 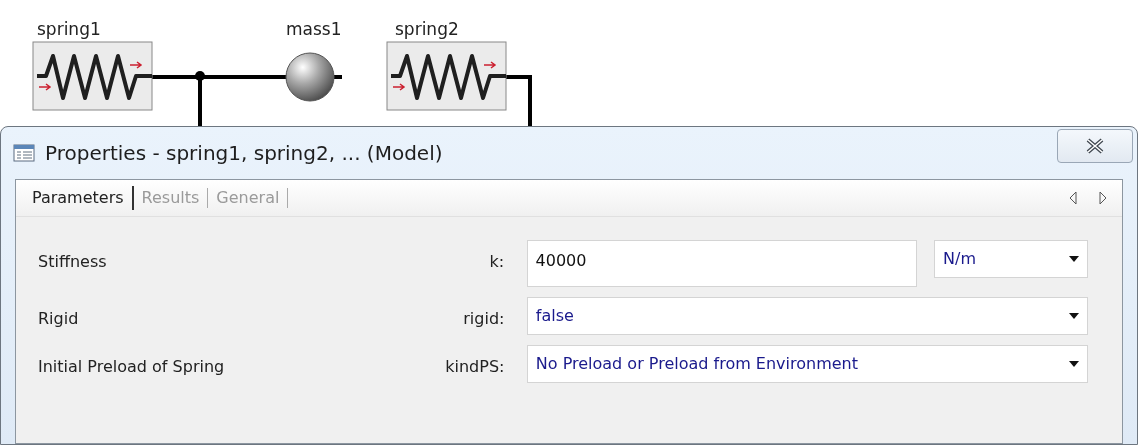 I want to click on scroll-left-icon, so click(x=1073, y=198).